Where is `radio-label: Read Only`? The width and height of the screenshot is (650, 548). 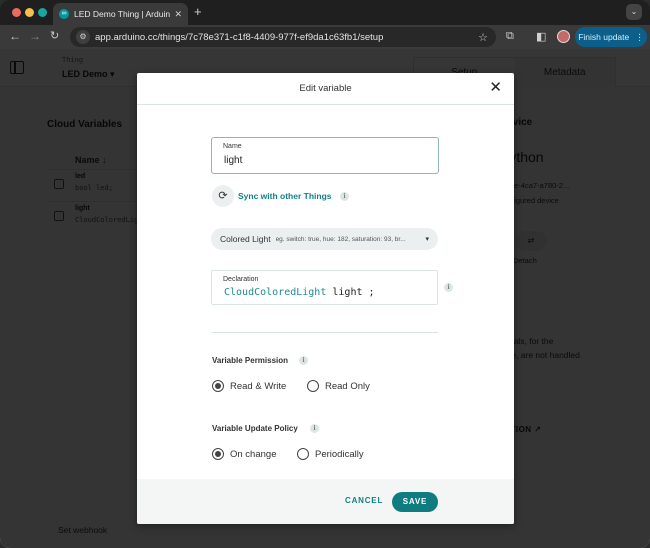 radio-label: Read Only is located at coordinates (347, 386).